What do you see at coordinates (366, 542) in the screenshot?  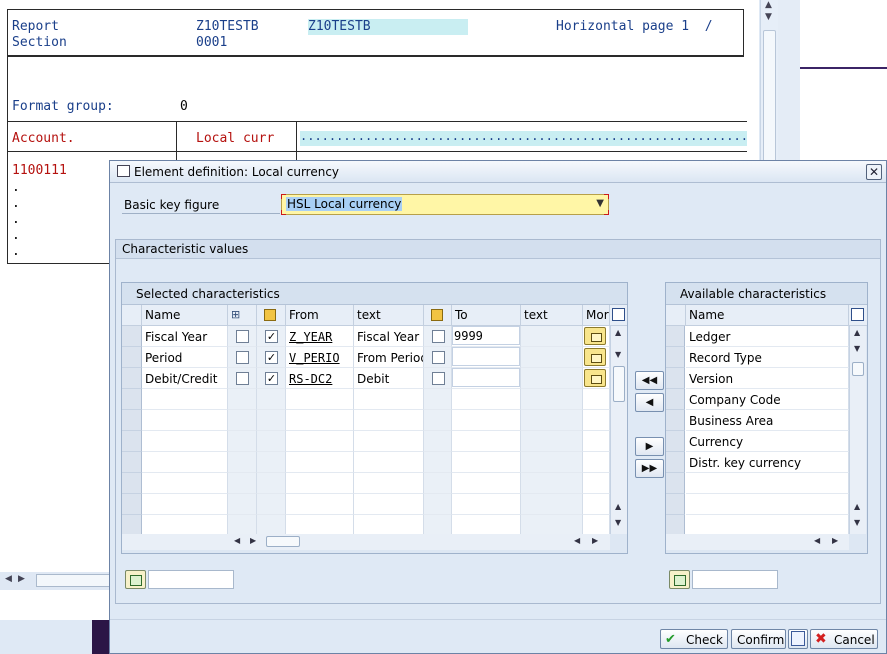 I see `selected-horizontal-scrollbar: ◀ ▶ ◀ ▶` at bounding box center [366, 542].